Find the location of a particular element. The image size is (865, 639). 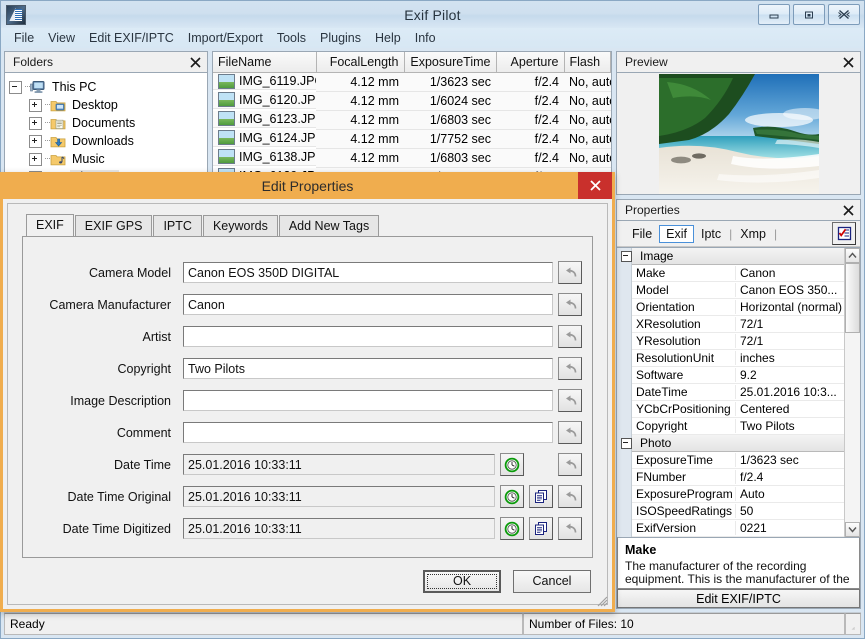

tab-iptc: Iptc is located at coordinates (711, 234).